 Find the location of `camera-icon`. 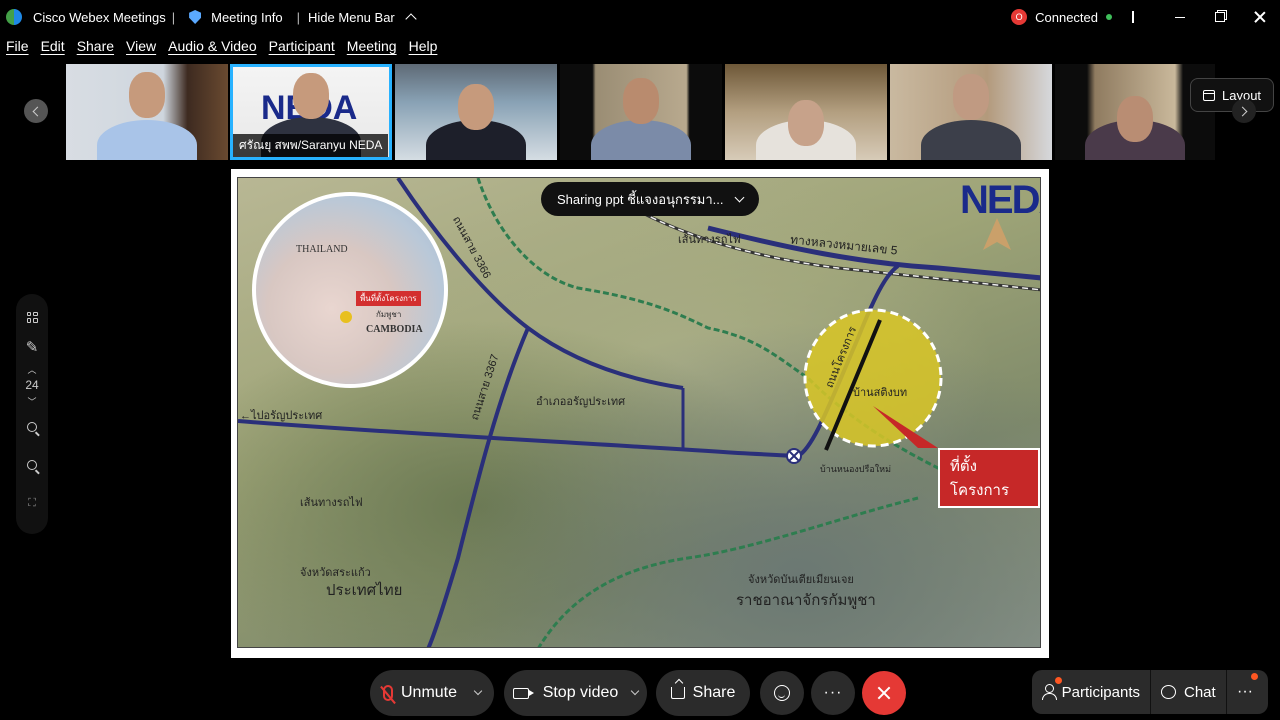

camera-icon is located at coordinates (523, 693).